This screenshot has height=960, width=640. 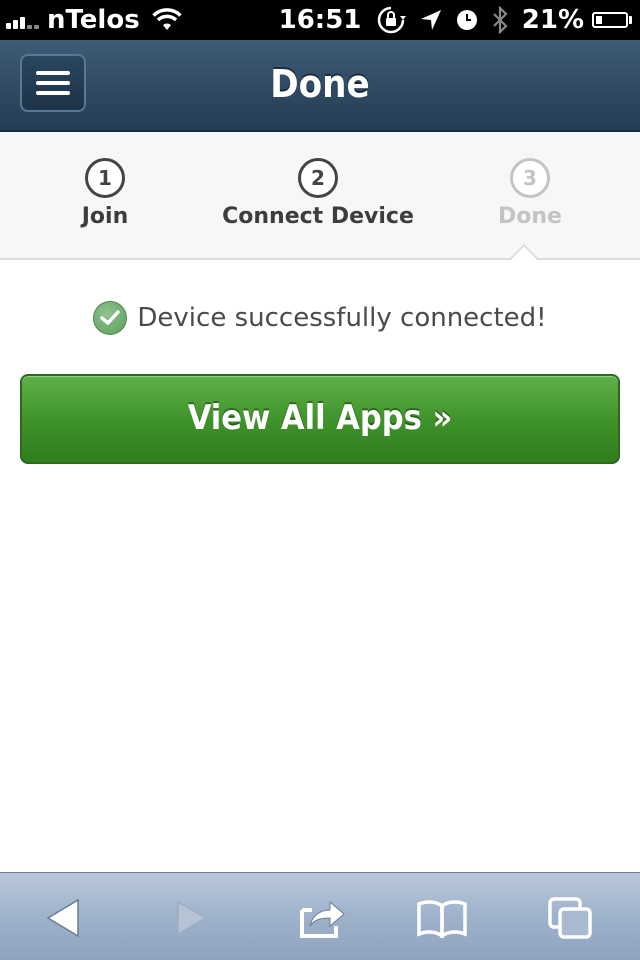 I want to click on step-number: 1, so click(x=105, y=178).